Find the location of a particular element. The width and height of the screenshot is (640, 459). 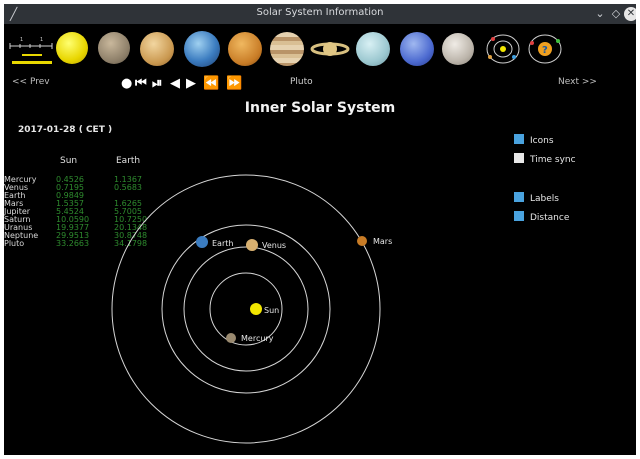

venus-label: Venus is located at coordinates (274, 245).